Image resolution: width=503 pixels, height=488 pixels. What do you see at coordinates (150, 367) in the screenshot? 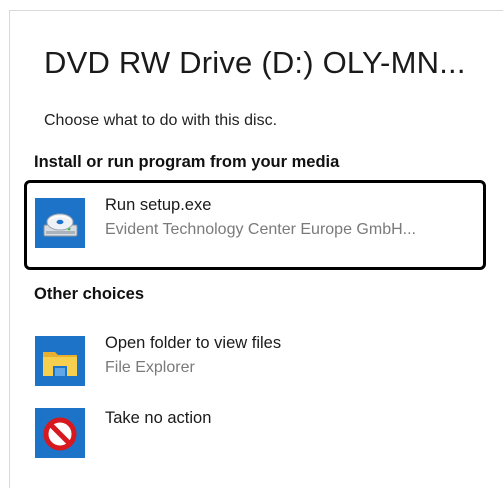
I see `choice-subtitle: File Explorer` at bounding box center [150, 367].